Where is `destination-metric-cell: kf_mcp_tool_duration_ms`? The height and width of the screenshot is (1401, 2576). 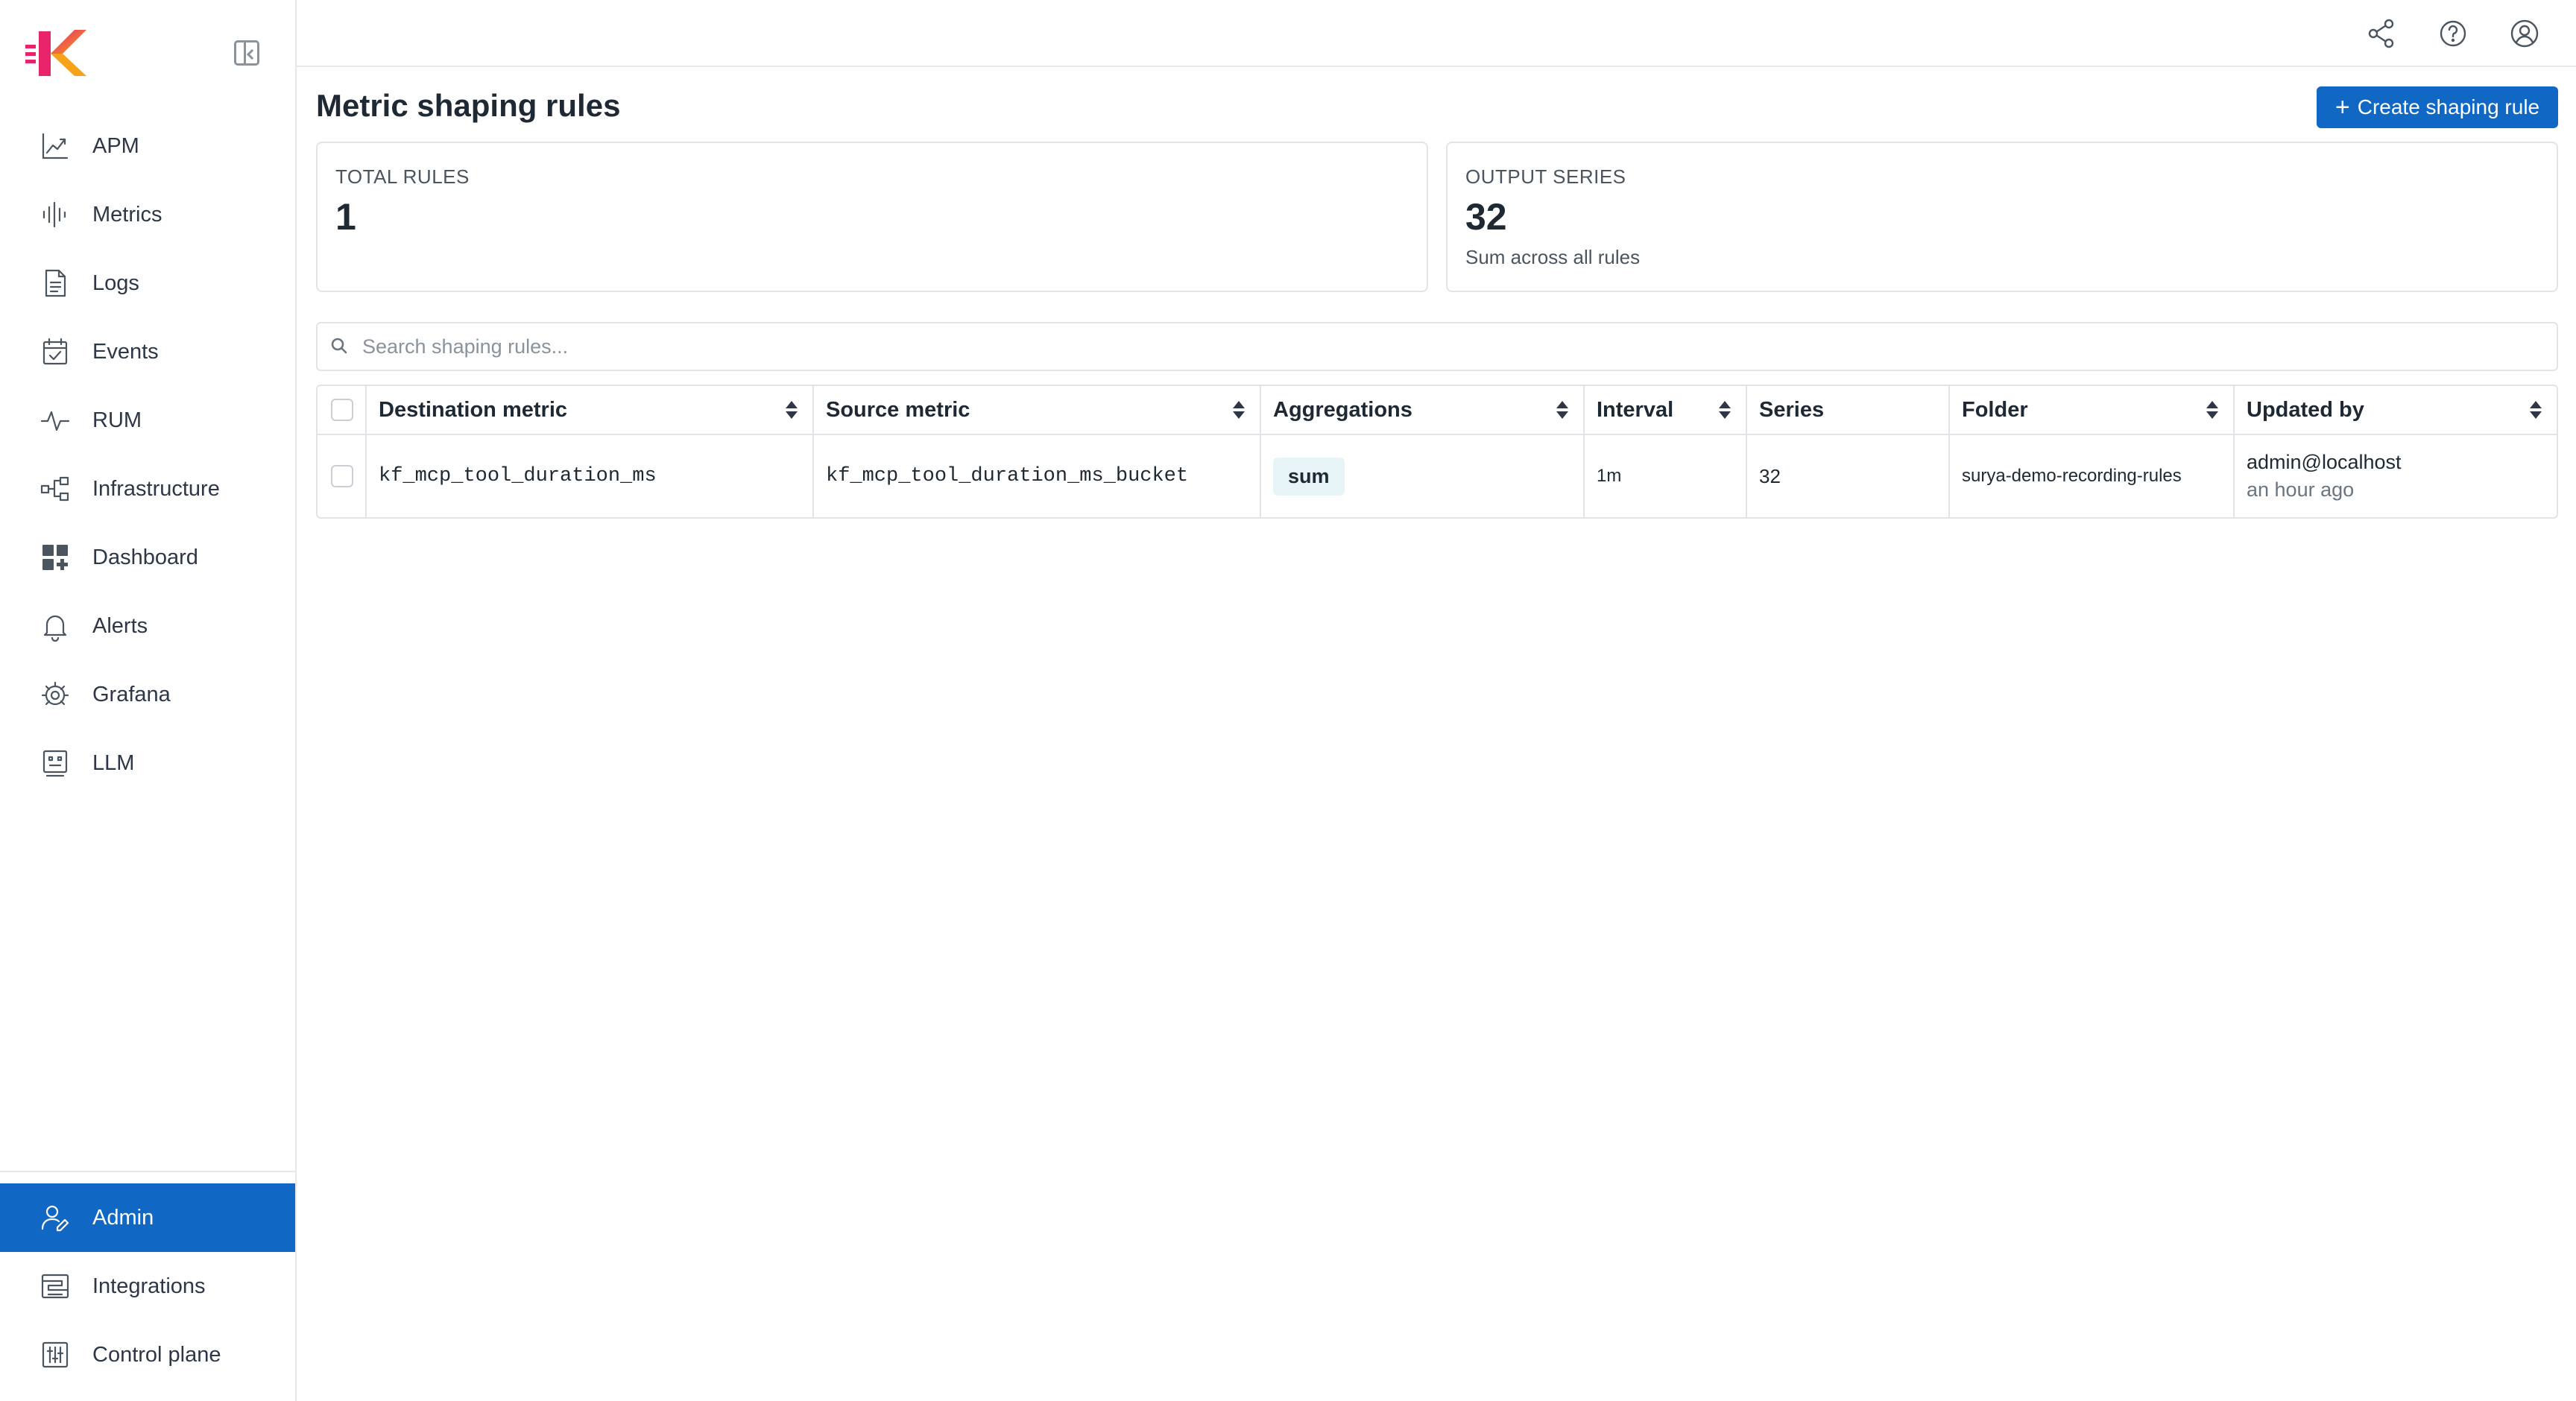 destination-metric-cell: kf_mcp_tool_duration_ms is located at coordinates (590, 476).